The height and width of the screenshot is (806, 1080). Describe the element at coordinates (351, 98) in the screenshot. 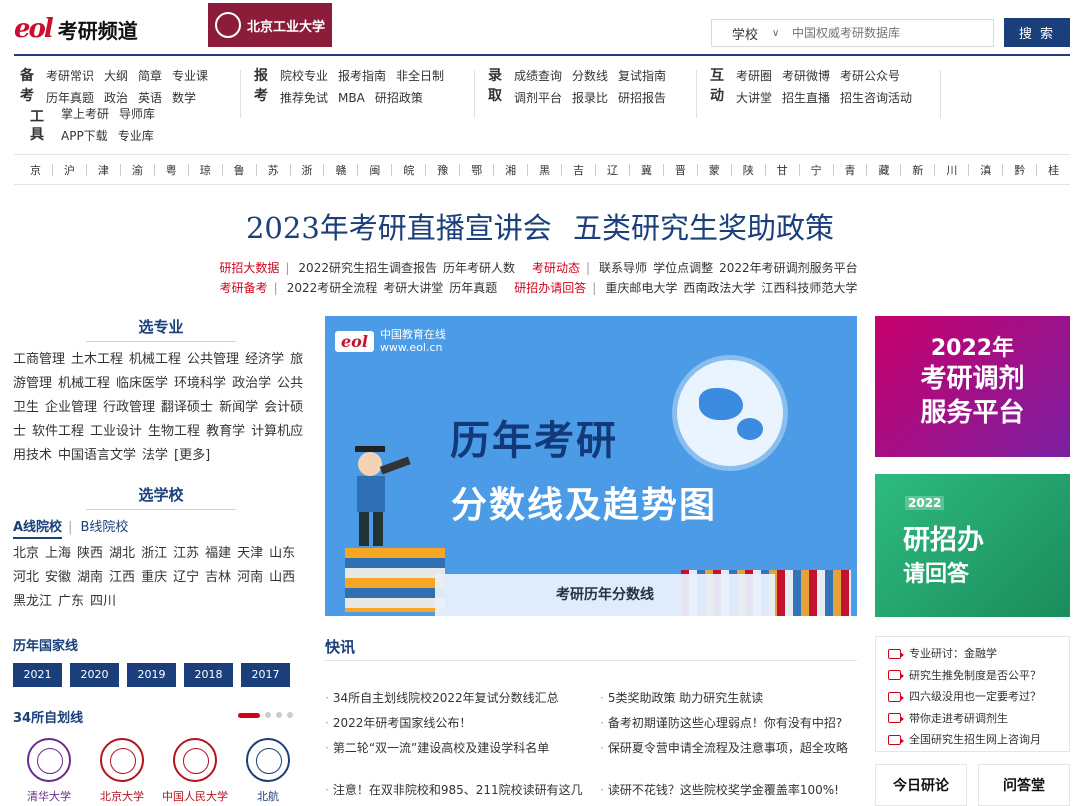

I see `nav-link: MBA` at that location.